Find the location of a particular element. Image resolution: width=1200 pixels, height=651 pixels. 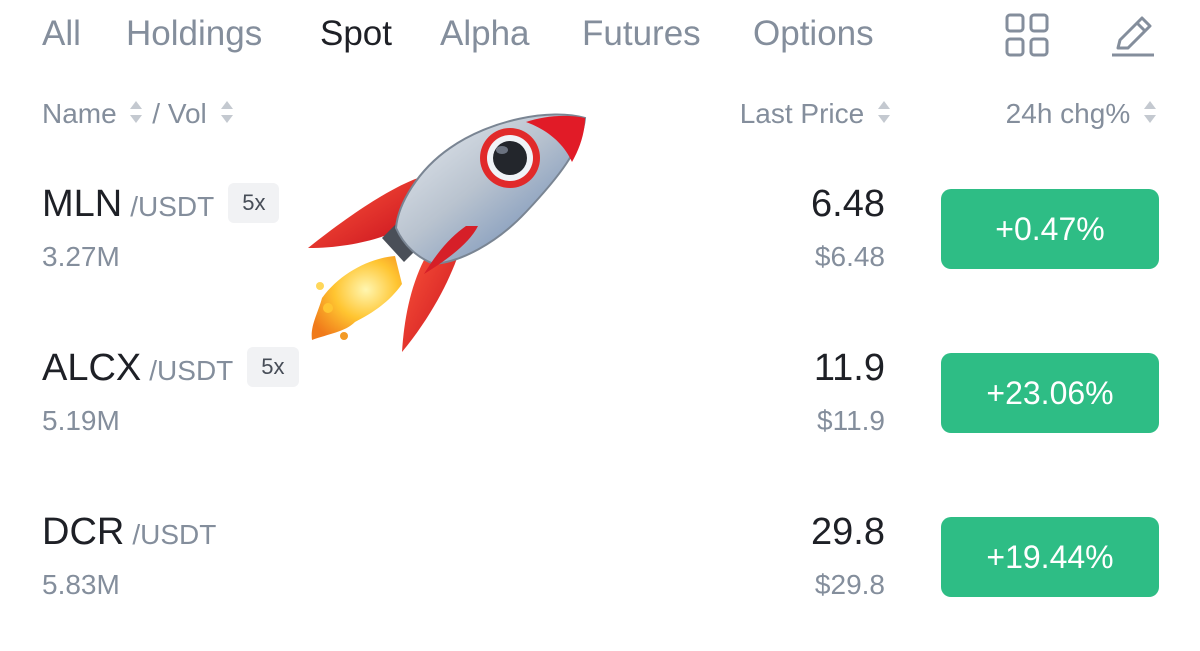

change-badge: +19.44% is located at coordinates (1050, 557).